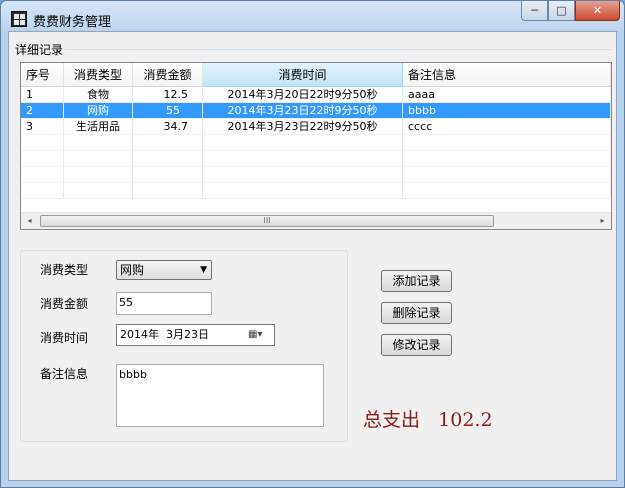  What do you see at coordinates (64, 374) in the screenshot?
I see `note-label: 备注信息` at bounding box center [64, 374].